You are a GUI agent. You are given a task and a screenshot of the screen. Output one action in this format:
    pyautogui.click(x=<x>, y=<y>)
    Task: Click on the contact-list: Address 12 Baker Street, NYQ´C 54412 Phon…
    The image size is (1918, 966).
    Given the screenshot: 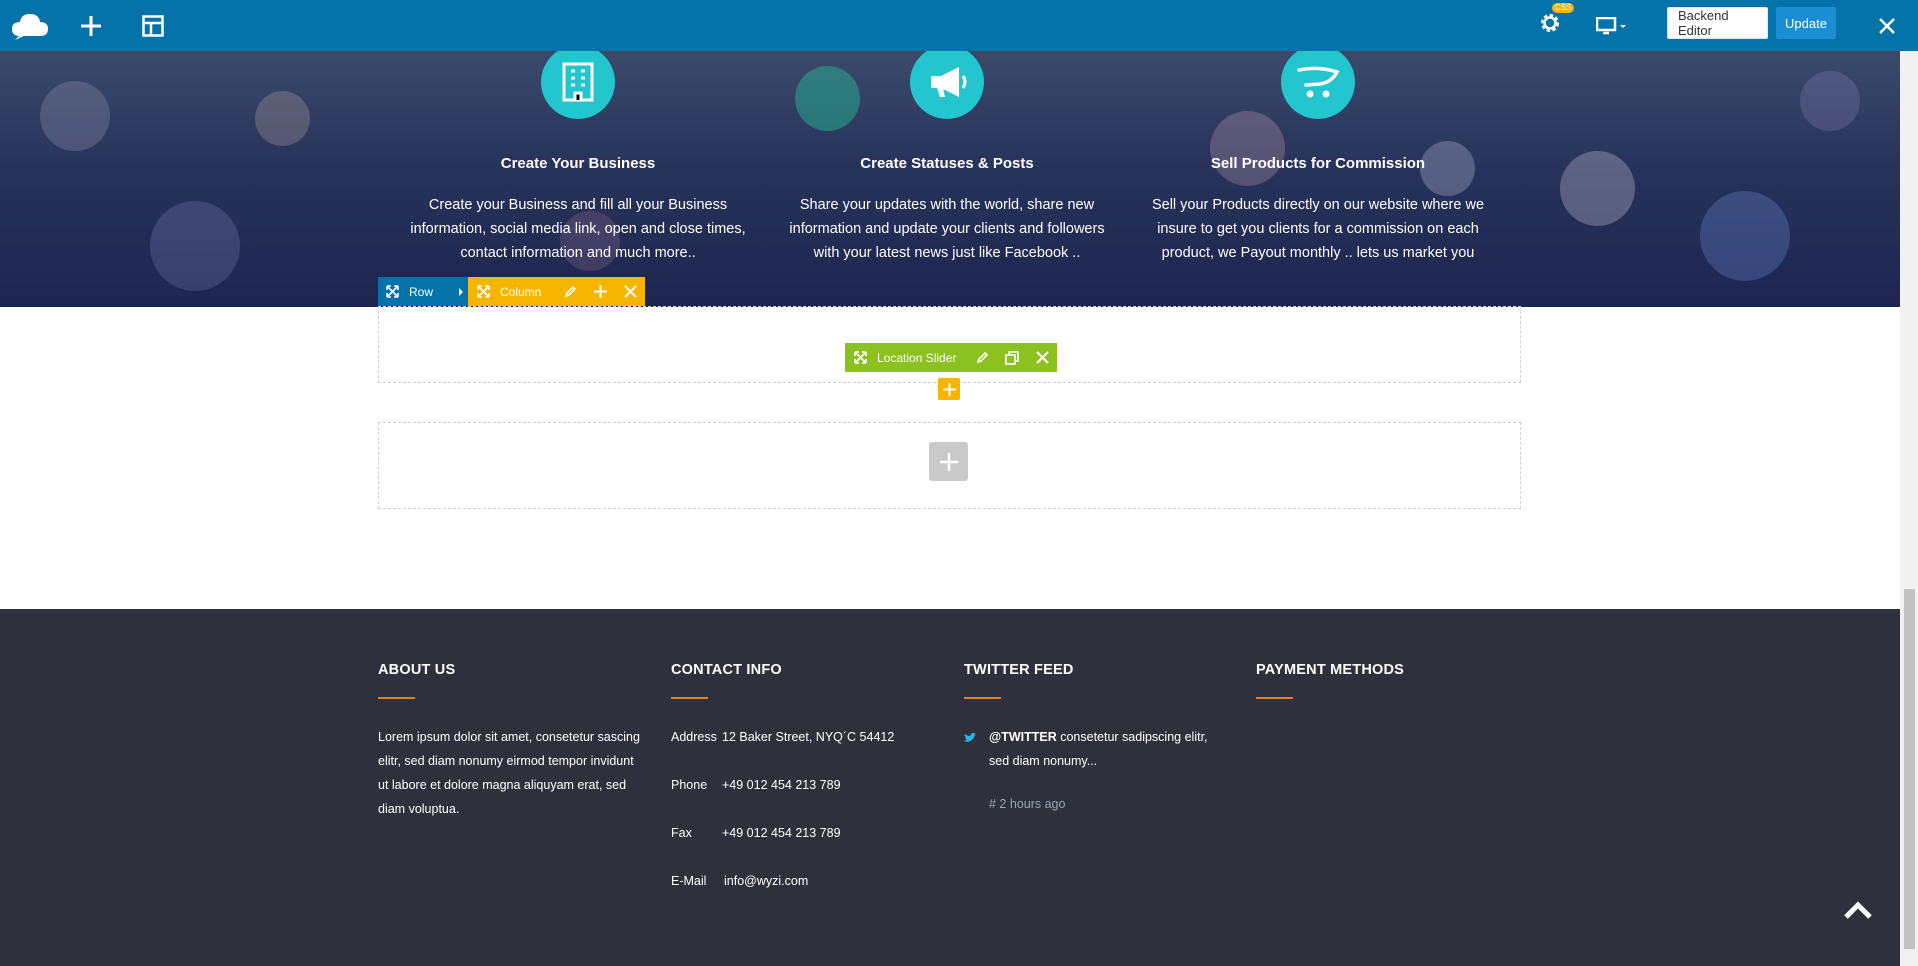 What is the action you would take?
    pyautogui.click(x=811, y=809)
    